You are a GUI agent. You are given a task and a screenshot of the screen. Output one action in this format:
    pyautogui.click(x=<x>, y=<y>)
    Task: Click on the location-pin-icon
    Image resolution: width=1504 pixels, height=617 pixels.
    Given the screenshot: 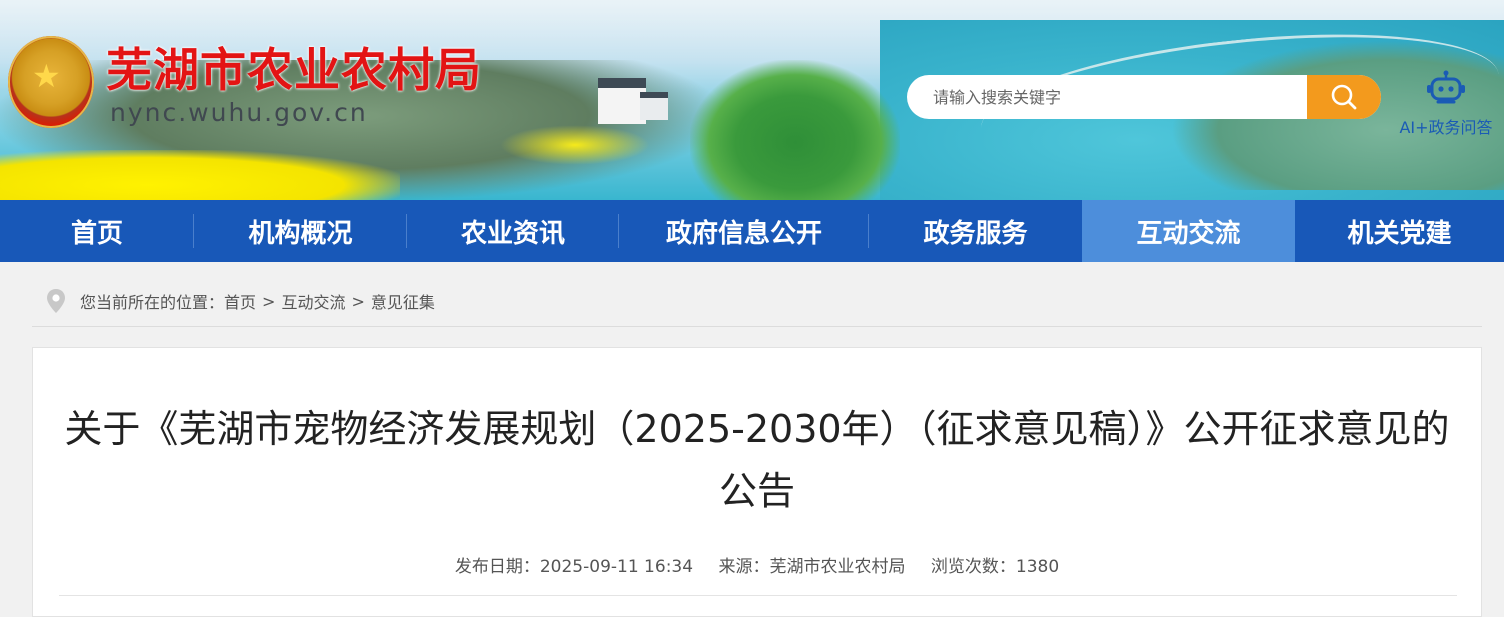 What is the action you would take?
    pyautogui.click(x=56, y=301)
    